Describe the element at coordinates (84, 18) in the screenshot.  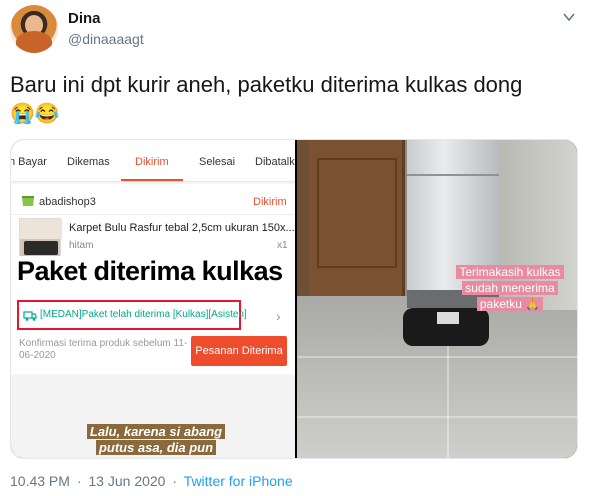
I see `display-name: Dina` at that location.